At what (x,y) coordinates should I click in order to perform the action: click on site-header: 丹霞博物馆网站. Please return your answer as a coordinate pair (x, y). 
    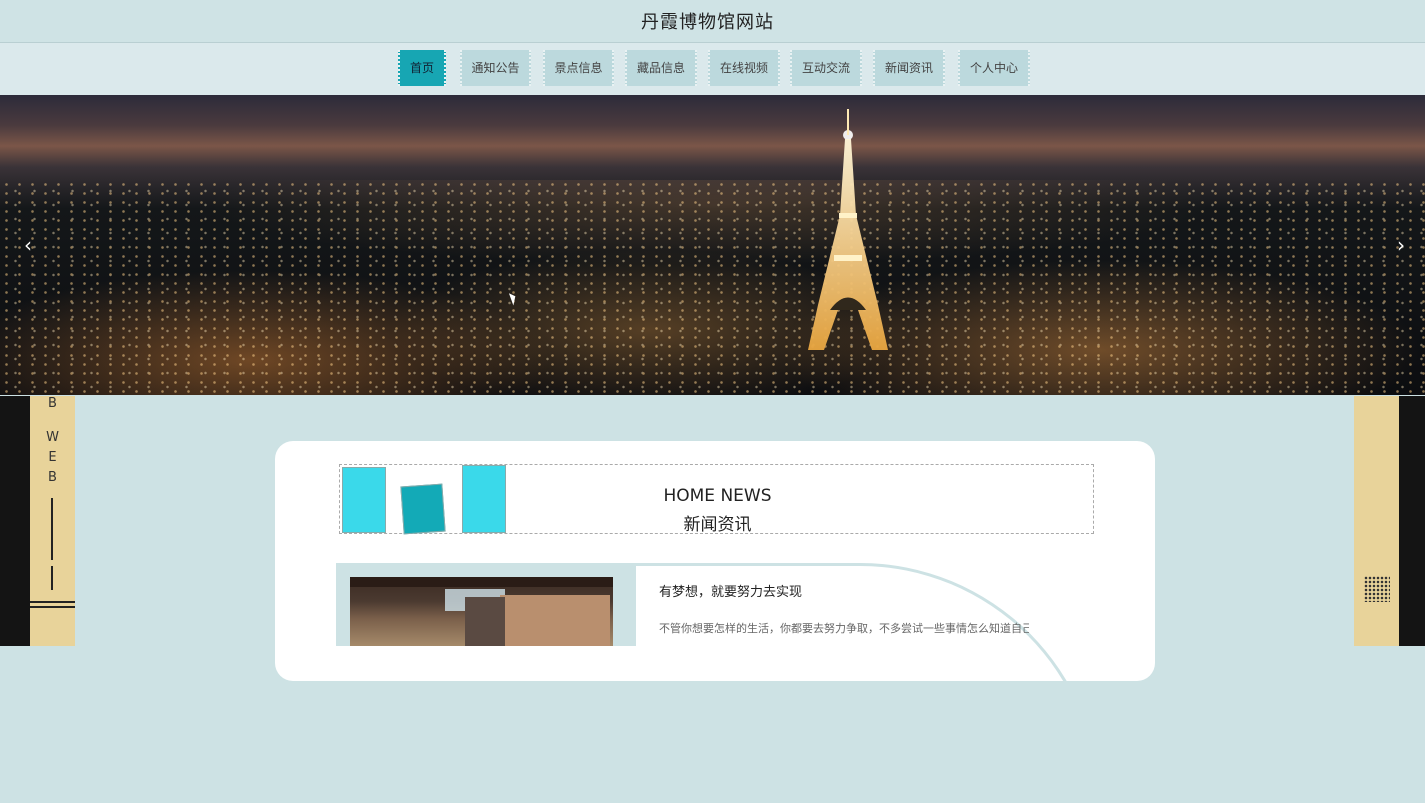
    Looking at the image, I should click on (712, 21).